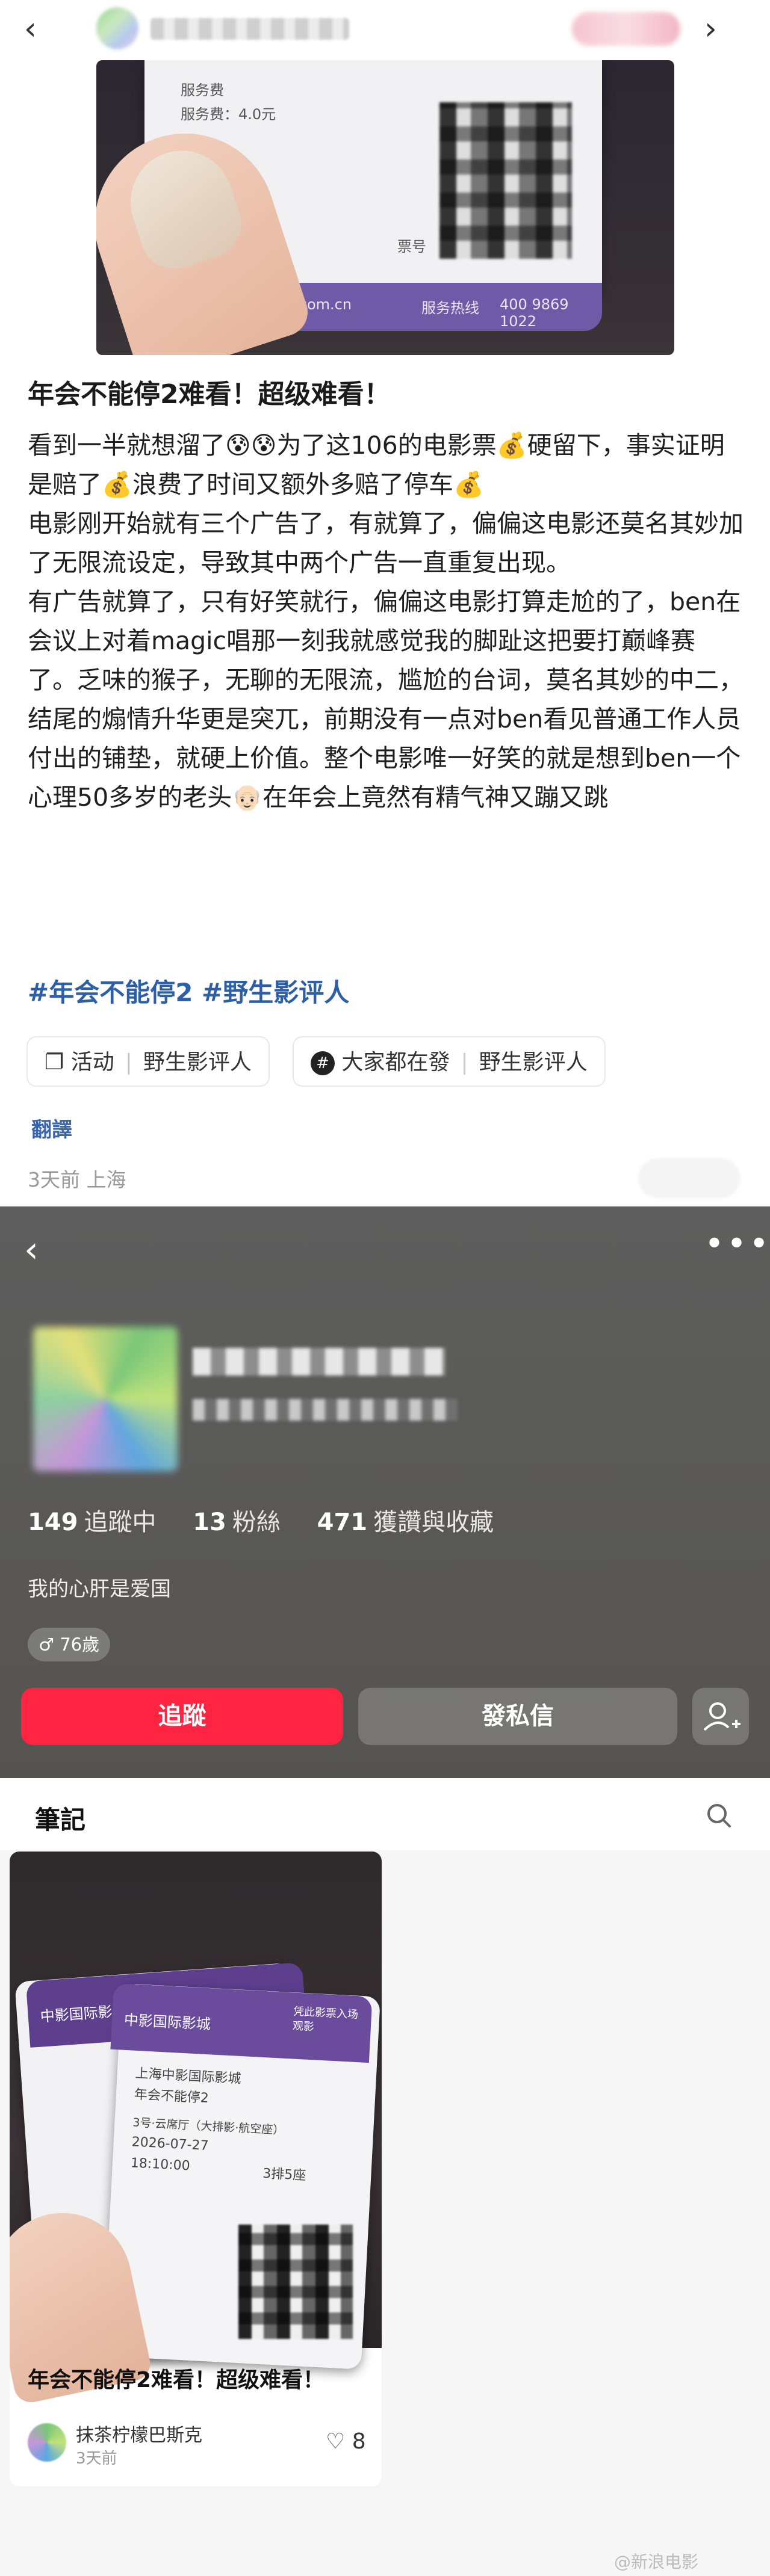 The image size is (770, 2576). Describe the element at coordinates (656, 2562) in the screenshot. I see `watermark: @新浪电影` at that location.